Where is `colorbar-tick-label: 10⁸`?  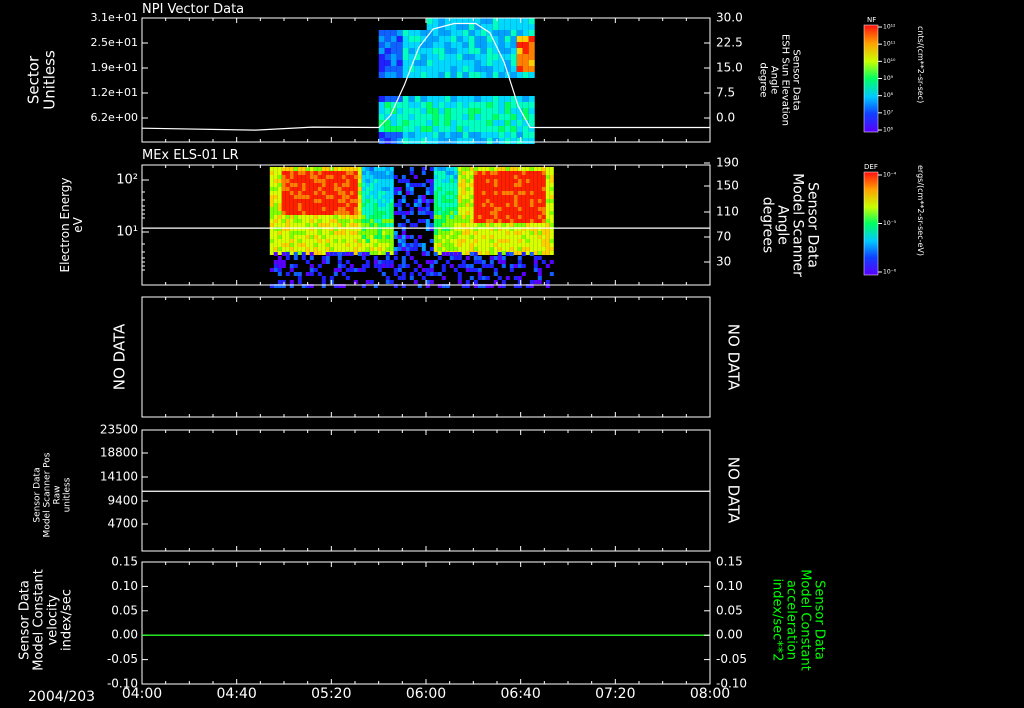 colorbar-tick-label: 10⁸ is located at coordinates (888, 95).